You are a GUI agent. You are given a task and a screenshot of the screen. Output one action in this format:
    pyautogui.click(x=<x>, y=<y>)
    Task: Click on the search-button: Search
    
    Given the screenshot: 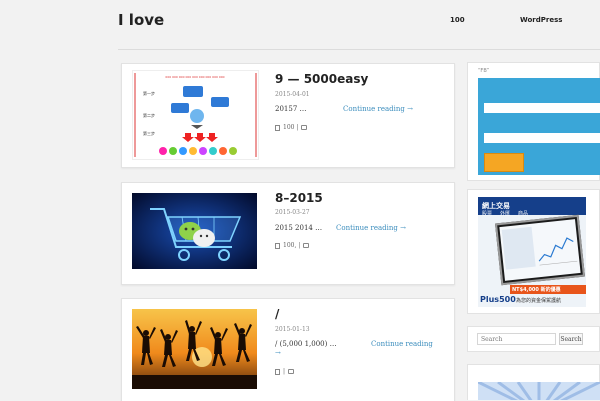 What is the action you would take?
    pyautogui.click(x=571, y=339)
    